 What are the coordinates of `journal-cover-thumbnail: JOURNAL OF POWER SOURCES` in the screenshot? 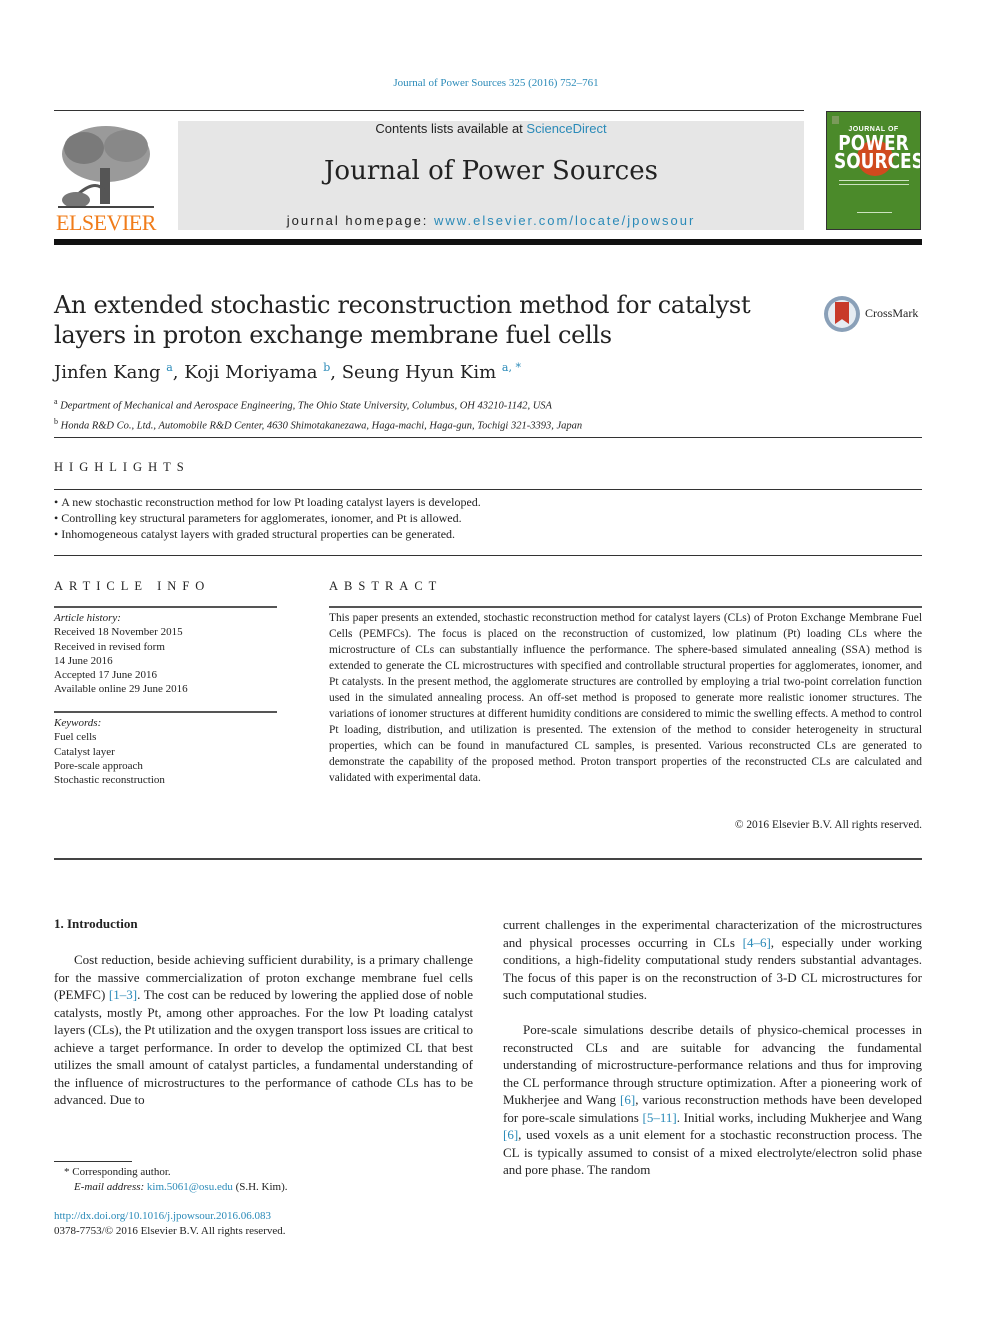 It's located at (873, 170).